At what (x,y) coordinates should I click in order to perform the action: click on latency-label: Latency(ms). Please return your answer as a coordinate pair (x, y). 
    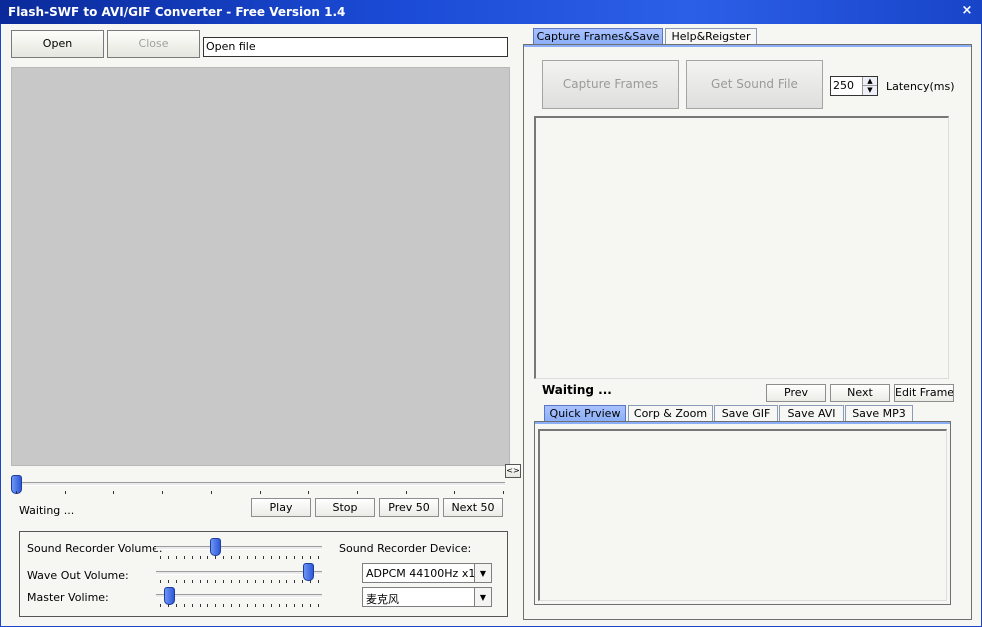
    Looking at the image, I should click on (920, 86).